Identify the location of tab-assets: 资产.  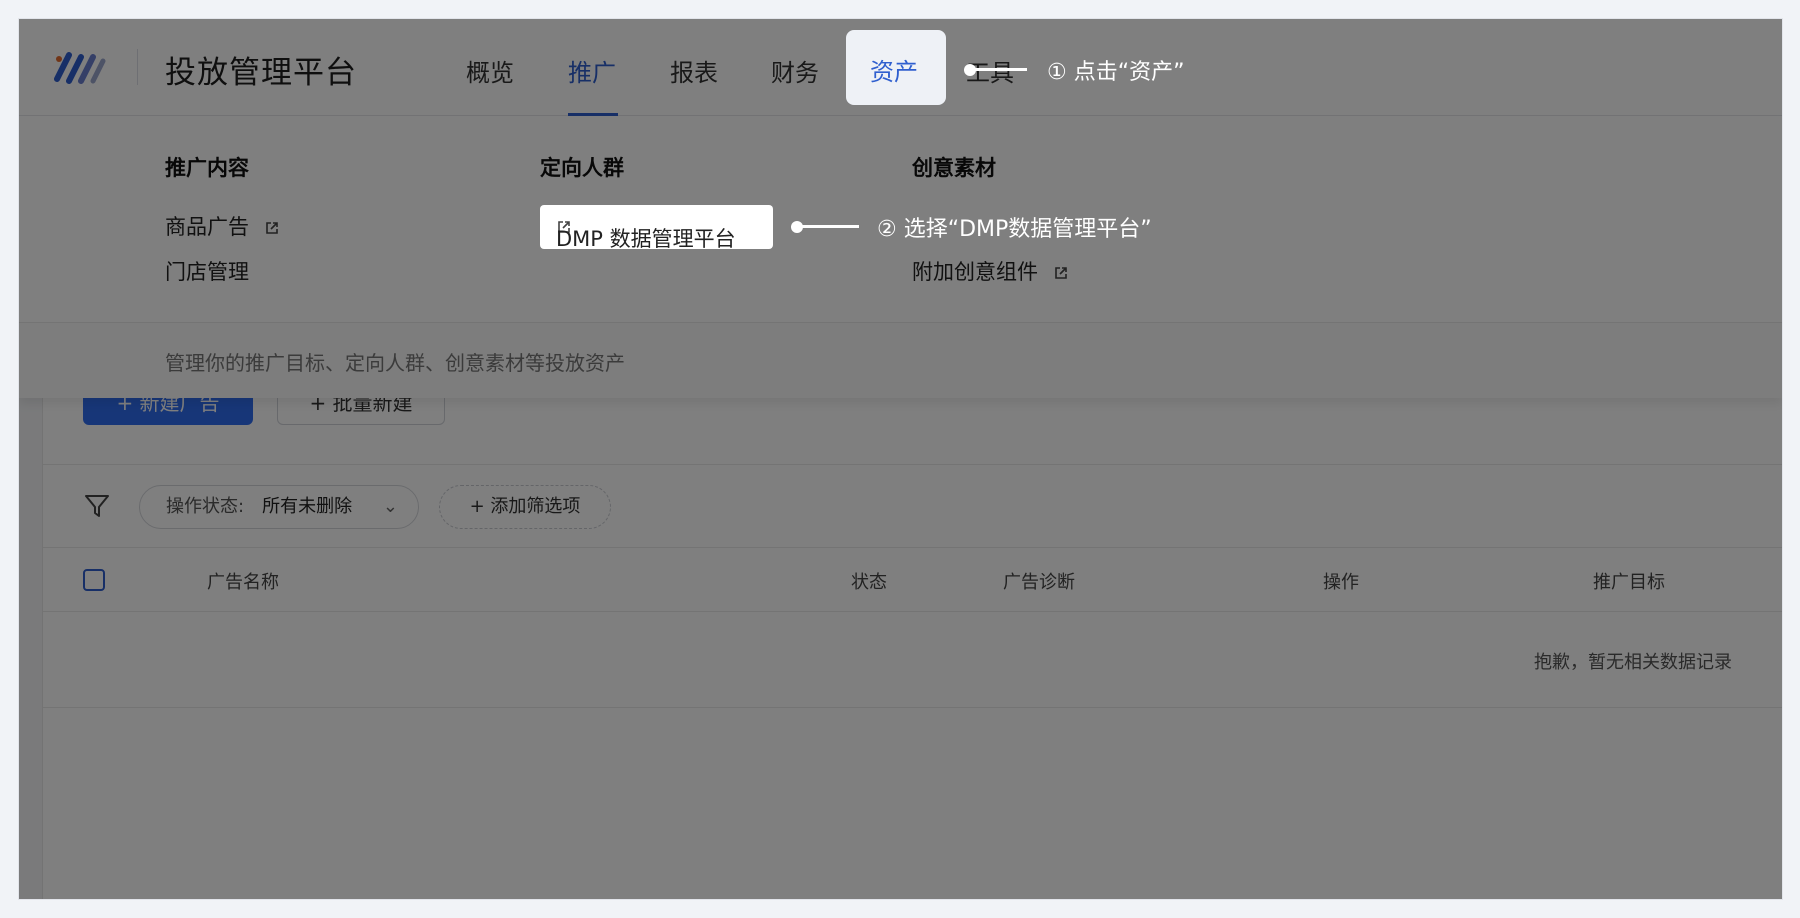
(896, 67).